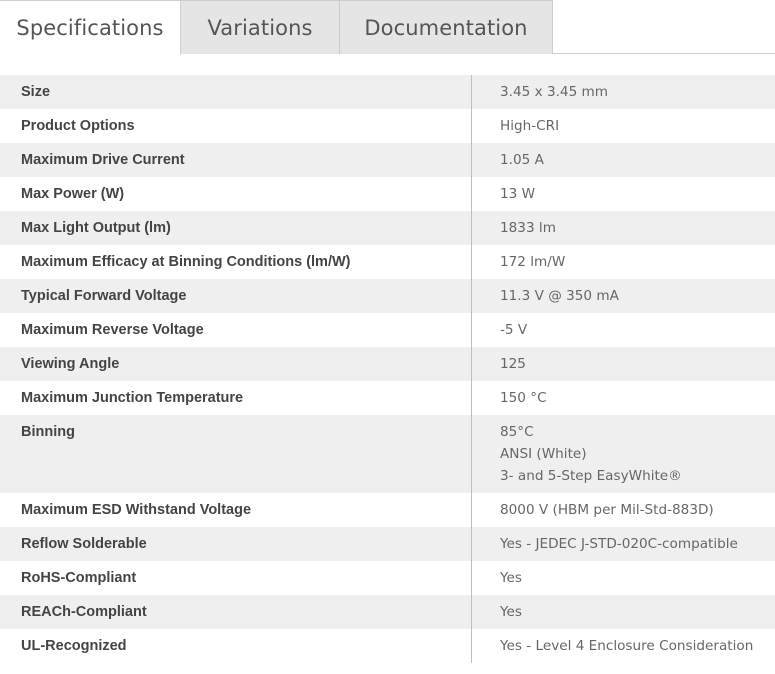 This screenshot has height=674, width=775. What do you see at coordinates (236, 510) in the screenshot?
I see `spec-label: Maximum ESD Withstand Voltage` at bounding box center [236, 510].